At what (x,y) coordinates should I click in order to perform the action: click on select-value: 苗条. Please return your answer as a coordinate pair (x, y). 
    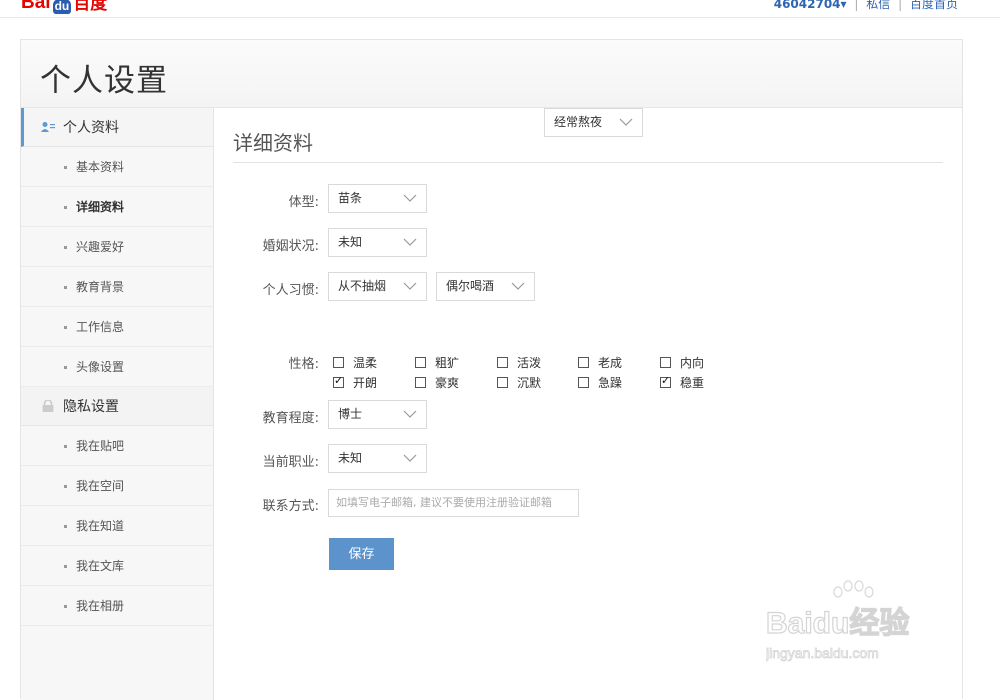
    Looking at the image, I should click on (350, 198).